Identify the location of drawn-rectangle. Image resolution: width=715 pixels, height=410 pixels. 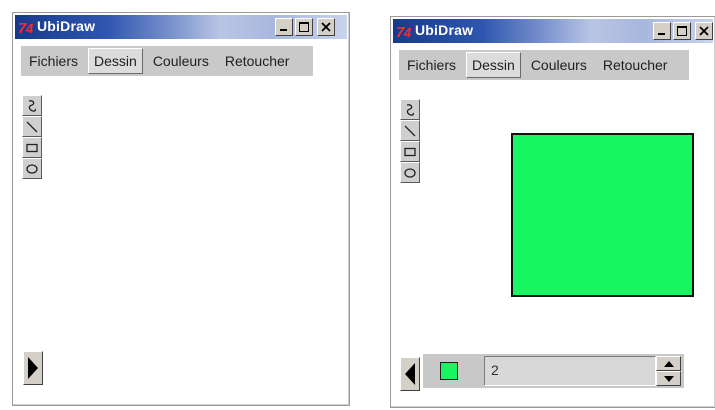
(602, 215).